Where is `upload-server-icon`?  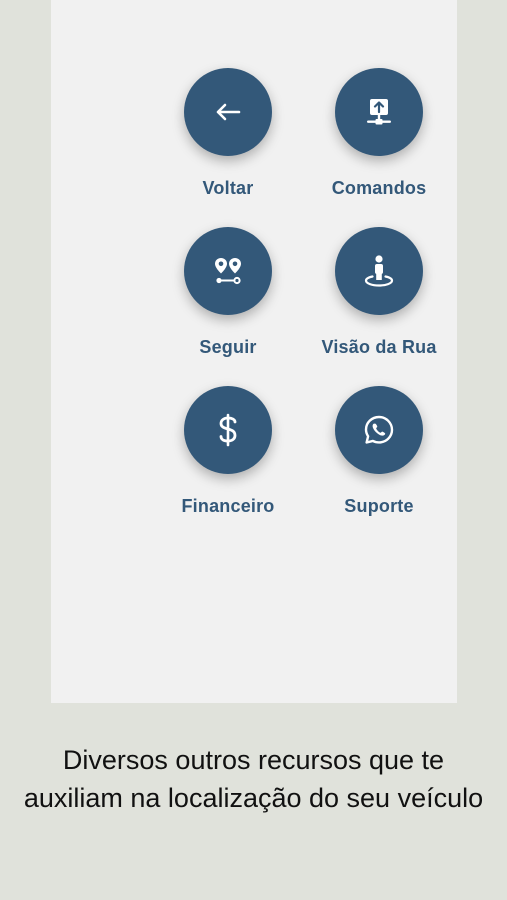
upload-server-icon is located at coordinates (379, 112).